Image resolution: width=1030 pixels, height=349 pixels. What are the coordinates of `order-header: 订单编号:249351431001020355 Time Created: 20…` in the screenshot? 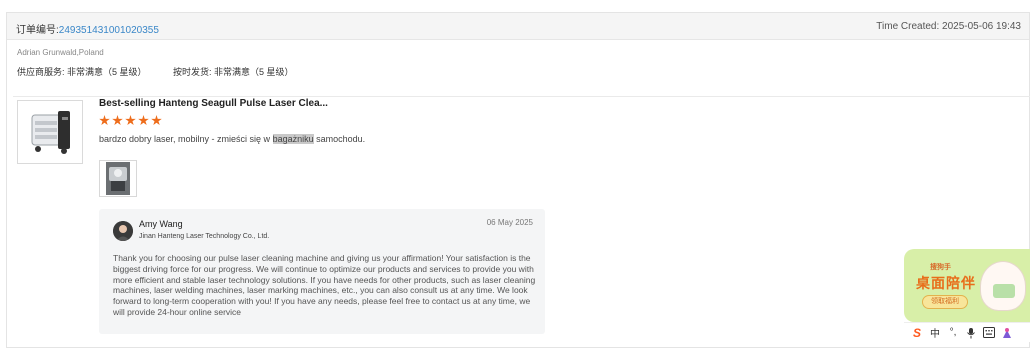 It's located at (518, 26).